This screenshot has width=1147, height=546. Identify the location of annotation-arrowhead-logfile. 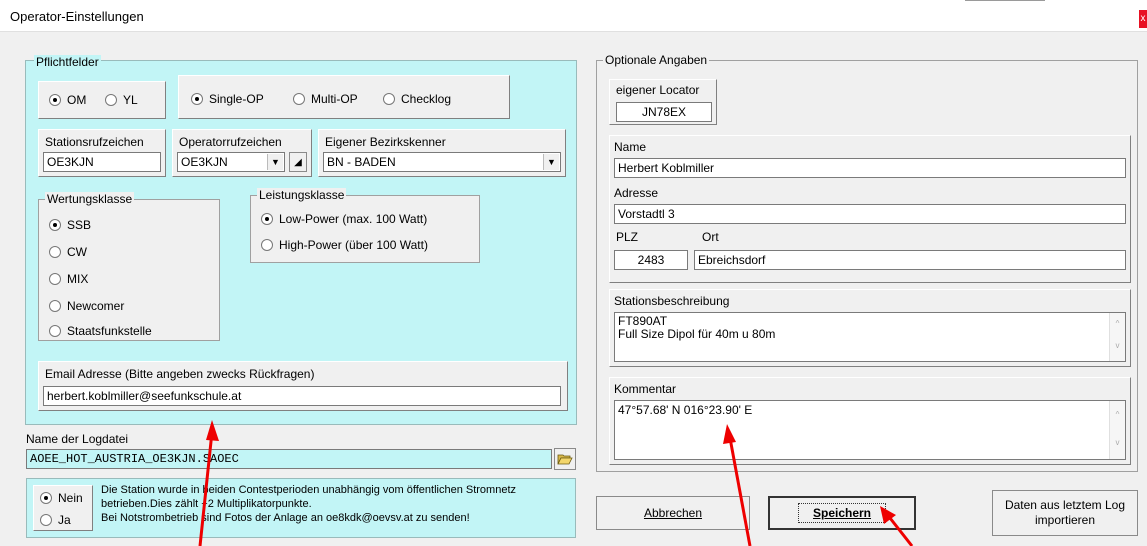
(212, 430).